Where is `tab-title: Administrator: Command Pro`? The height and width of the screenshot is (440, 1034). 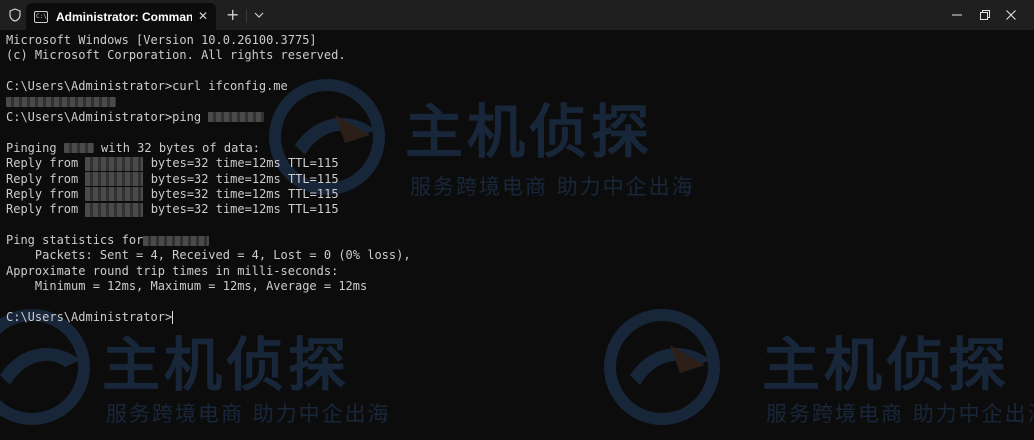 tab-title: Administrator: Command Pro is located at coordinates (124, 16).